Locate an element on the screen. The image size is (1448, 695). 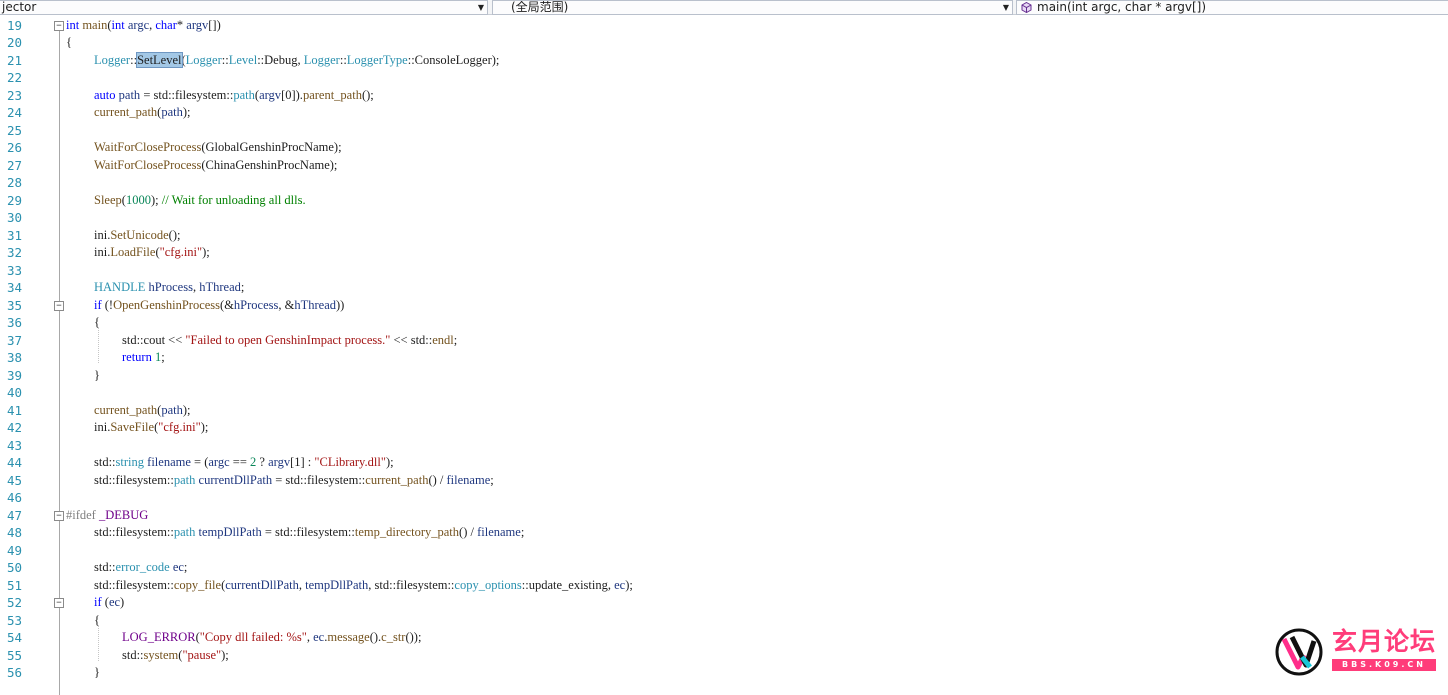
code-token: error_code is located at coordinates (142, 567).